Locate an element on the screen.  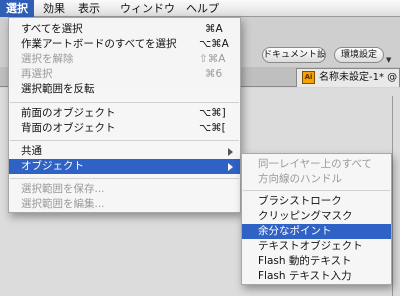
menu-item-label: 同一レイヤー上のすべて is located at coordinates (315, 164).